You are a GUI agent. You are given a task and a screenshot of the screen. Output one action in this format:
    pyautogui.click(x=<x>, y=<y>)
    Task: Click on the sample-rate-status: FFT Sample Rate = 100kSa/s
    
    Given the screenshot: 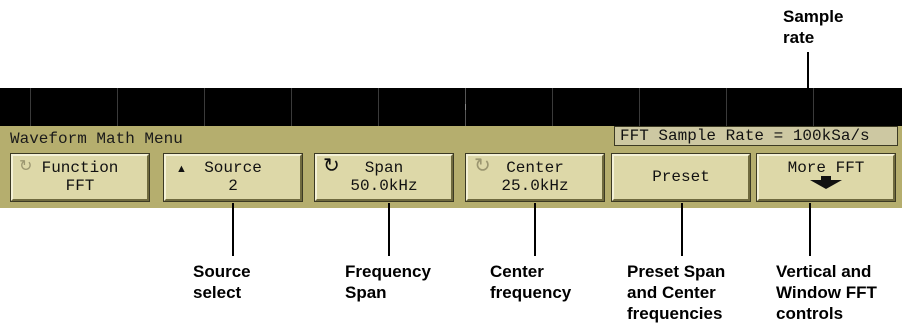 What is the action you would take?
    pyautogui.click(x=756, y=136)
    